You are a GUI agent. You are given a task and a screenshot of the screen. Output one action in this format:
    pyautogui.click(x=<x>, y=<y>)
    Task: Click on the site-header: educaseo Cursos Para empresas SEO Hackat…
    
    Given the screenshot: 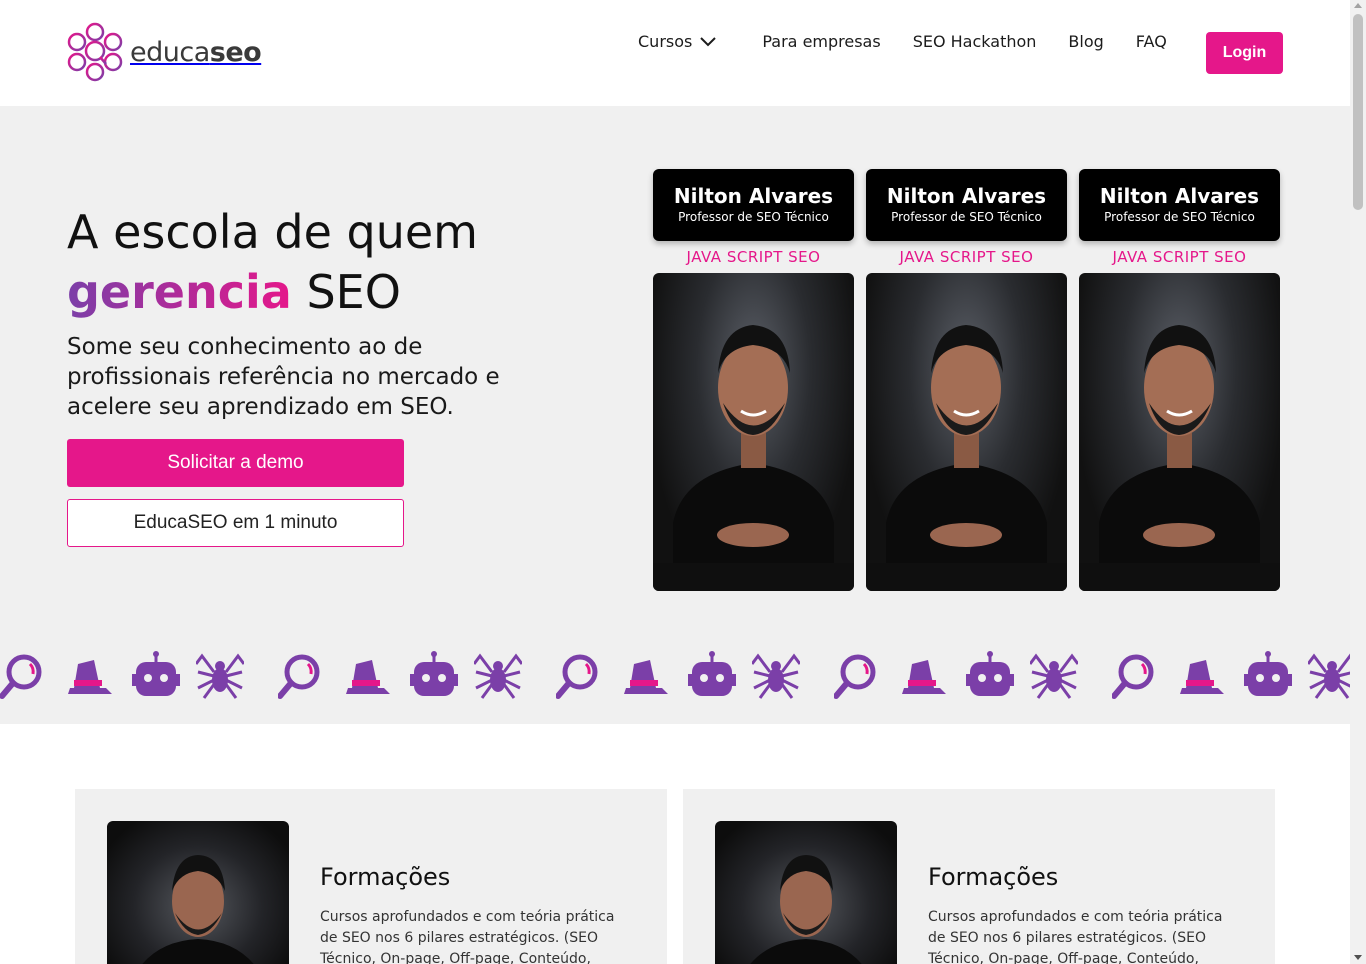 What is the action you would take?
    pyautogui.click(x=675, y=53)
    